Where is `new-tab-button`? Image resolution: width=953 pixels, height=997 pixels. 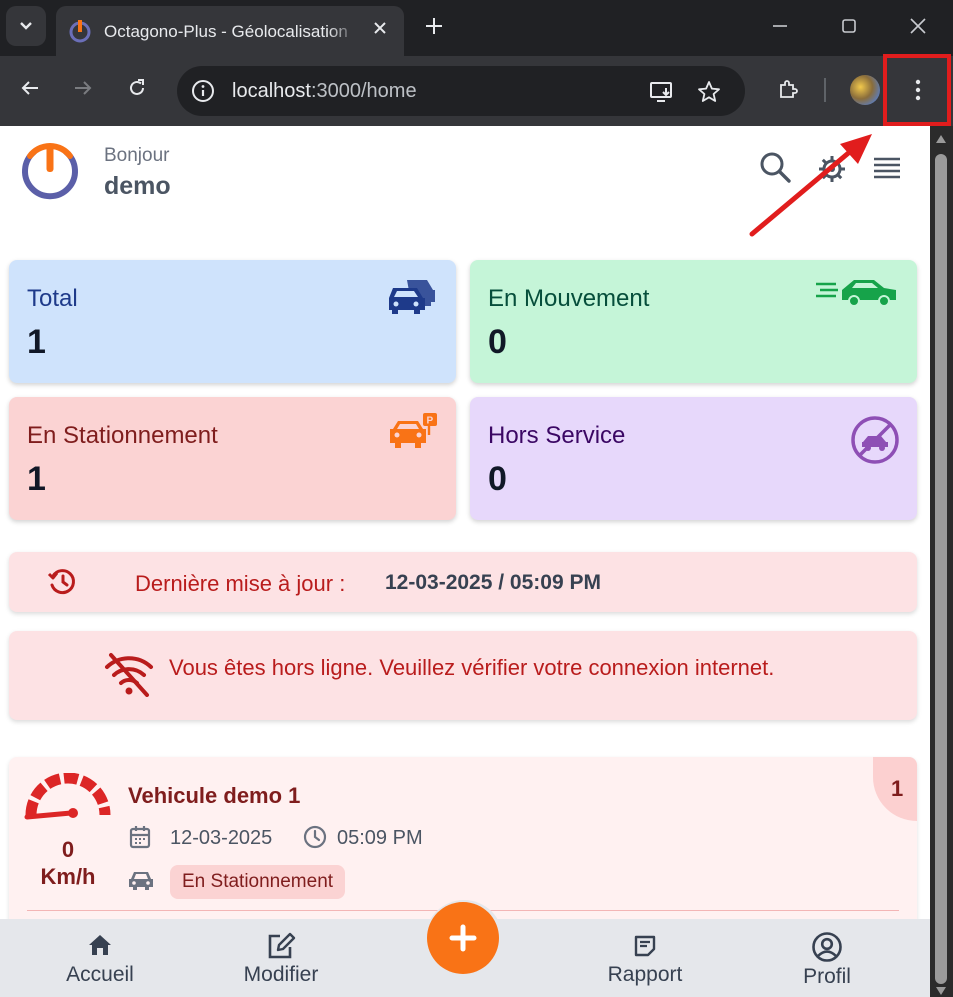
new-tab-button is located at coordinates (434, 26).